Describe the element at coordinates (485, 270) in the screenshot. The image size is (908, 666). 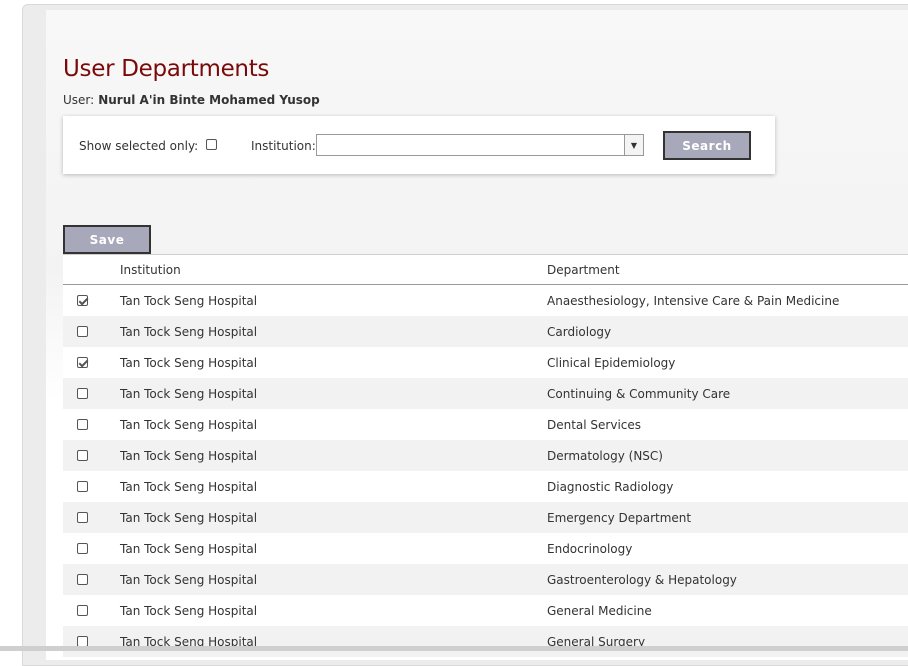
I see `table-header: Institution Department` at that location.